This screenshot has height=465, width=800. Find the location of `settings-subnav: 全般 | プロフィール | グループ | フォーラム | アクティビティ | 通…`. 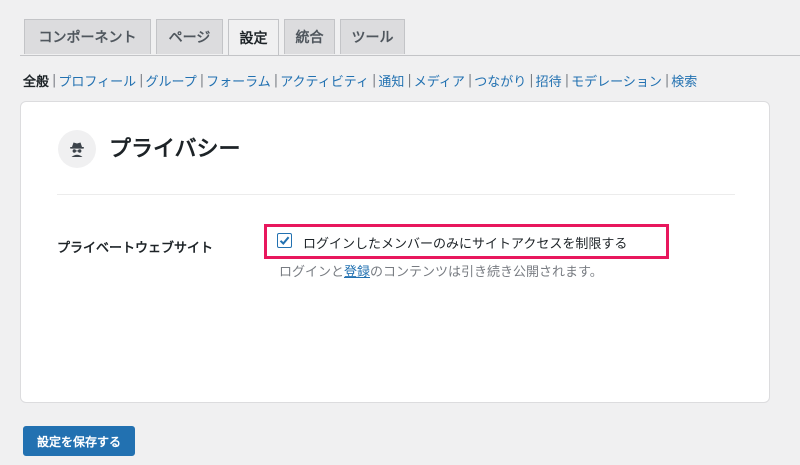

settings-subnav: 全般 | プロフィール | グループ | フォーラム | アクティビティ | 通… is located at coordinates (360, 80).